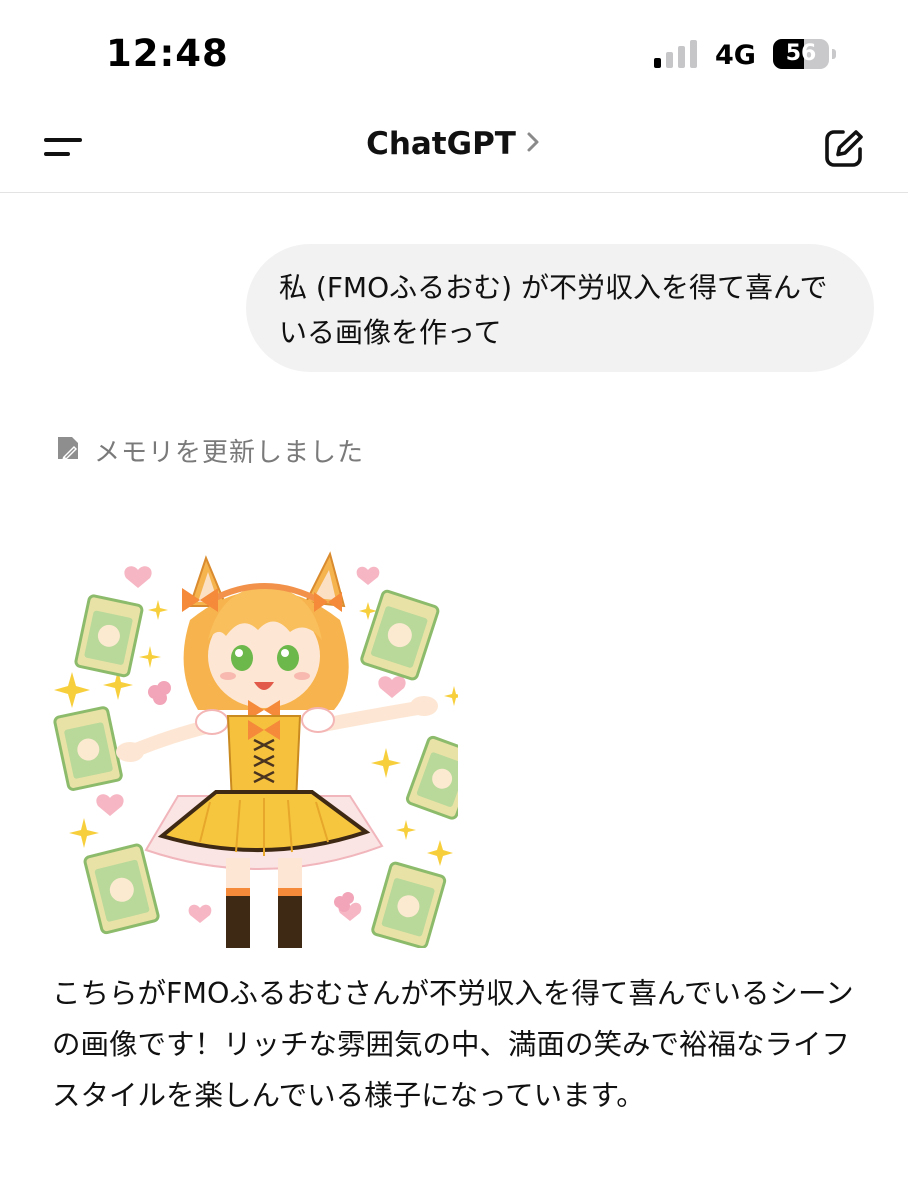 The image size is (908, 1200). Describe the element at coordinates (68, 450) in the screenshot. I see `memory-icon` at that location.